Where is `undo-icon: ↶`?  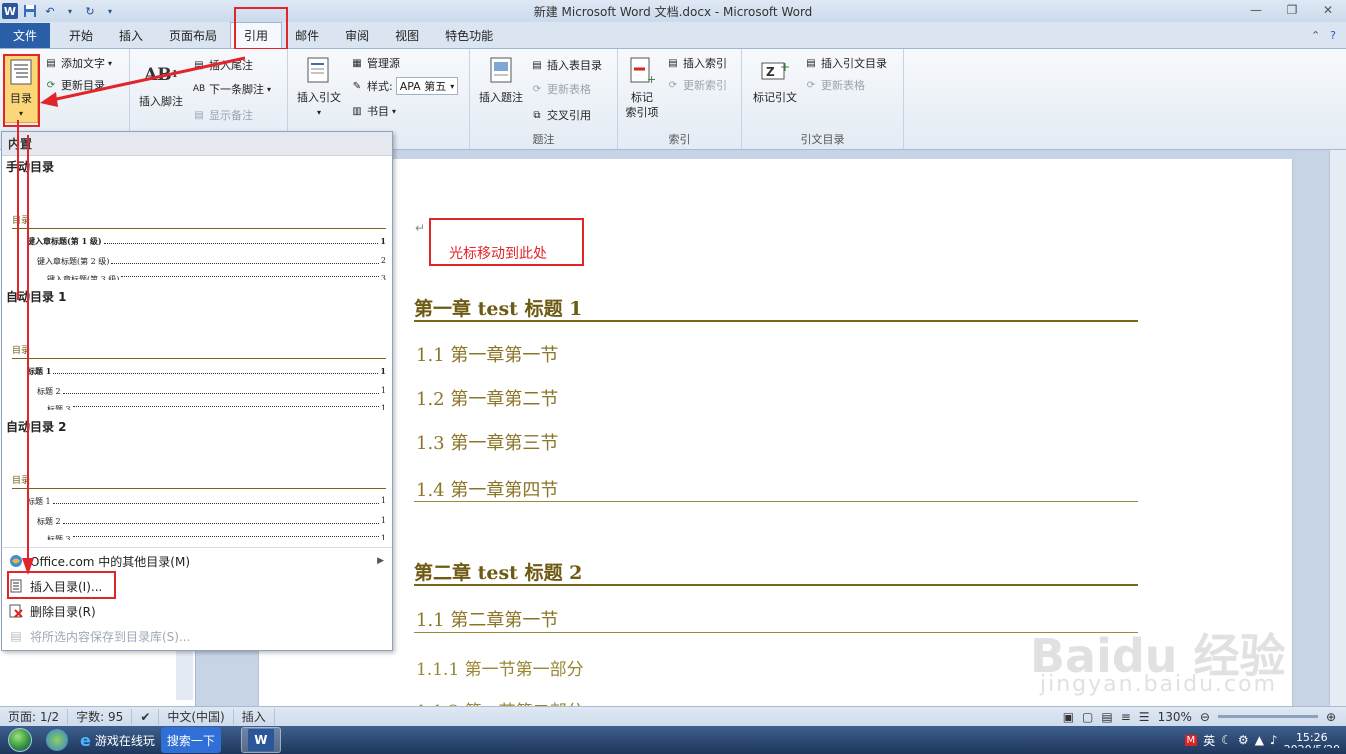
undo-icon: ↶ is located at coordinates (50, 11).